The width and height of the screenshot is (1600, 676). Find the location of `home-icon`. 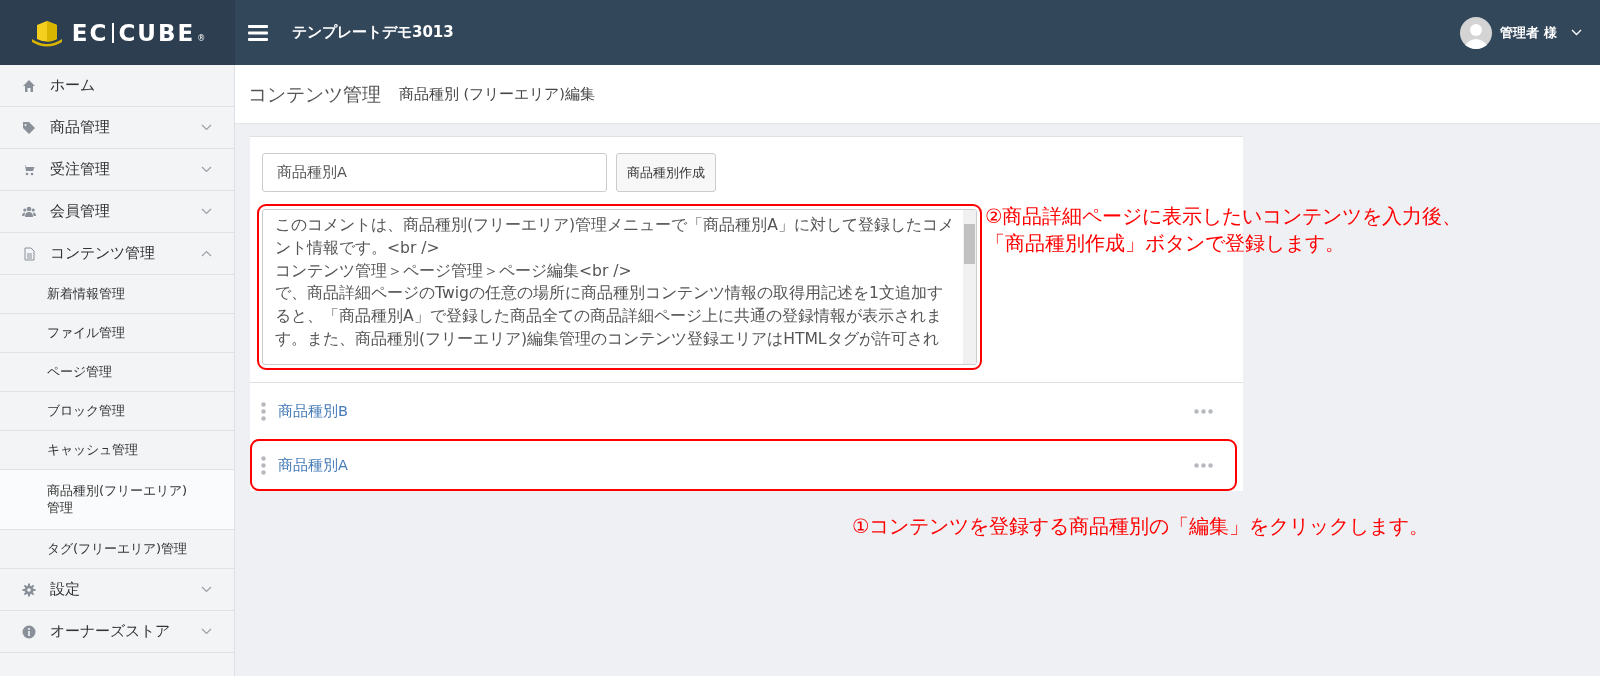

home-icon is located at coordinates (29, 85).